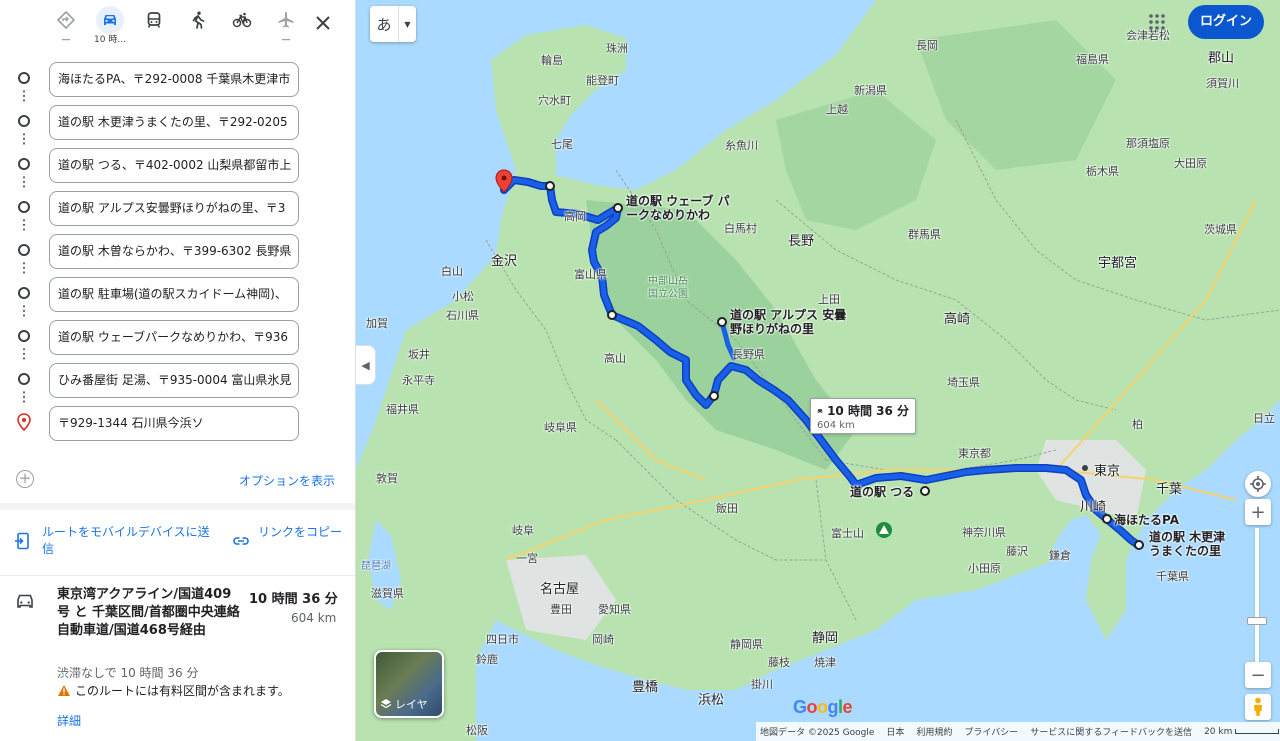  I want to click on airplane-icon, so click(286, 20).